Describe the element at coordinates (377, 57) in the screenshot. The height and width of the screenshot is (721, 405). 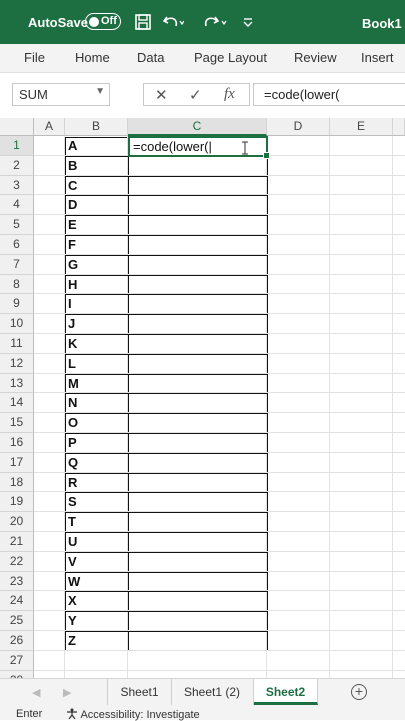
I see `tab-insert: Insert` at that location.